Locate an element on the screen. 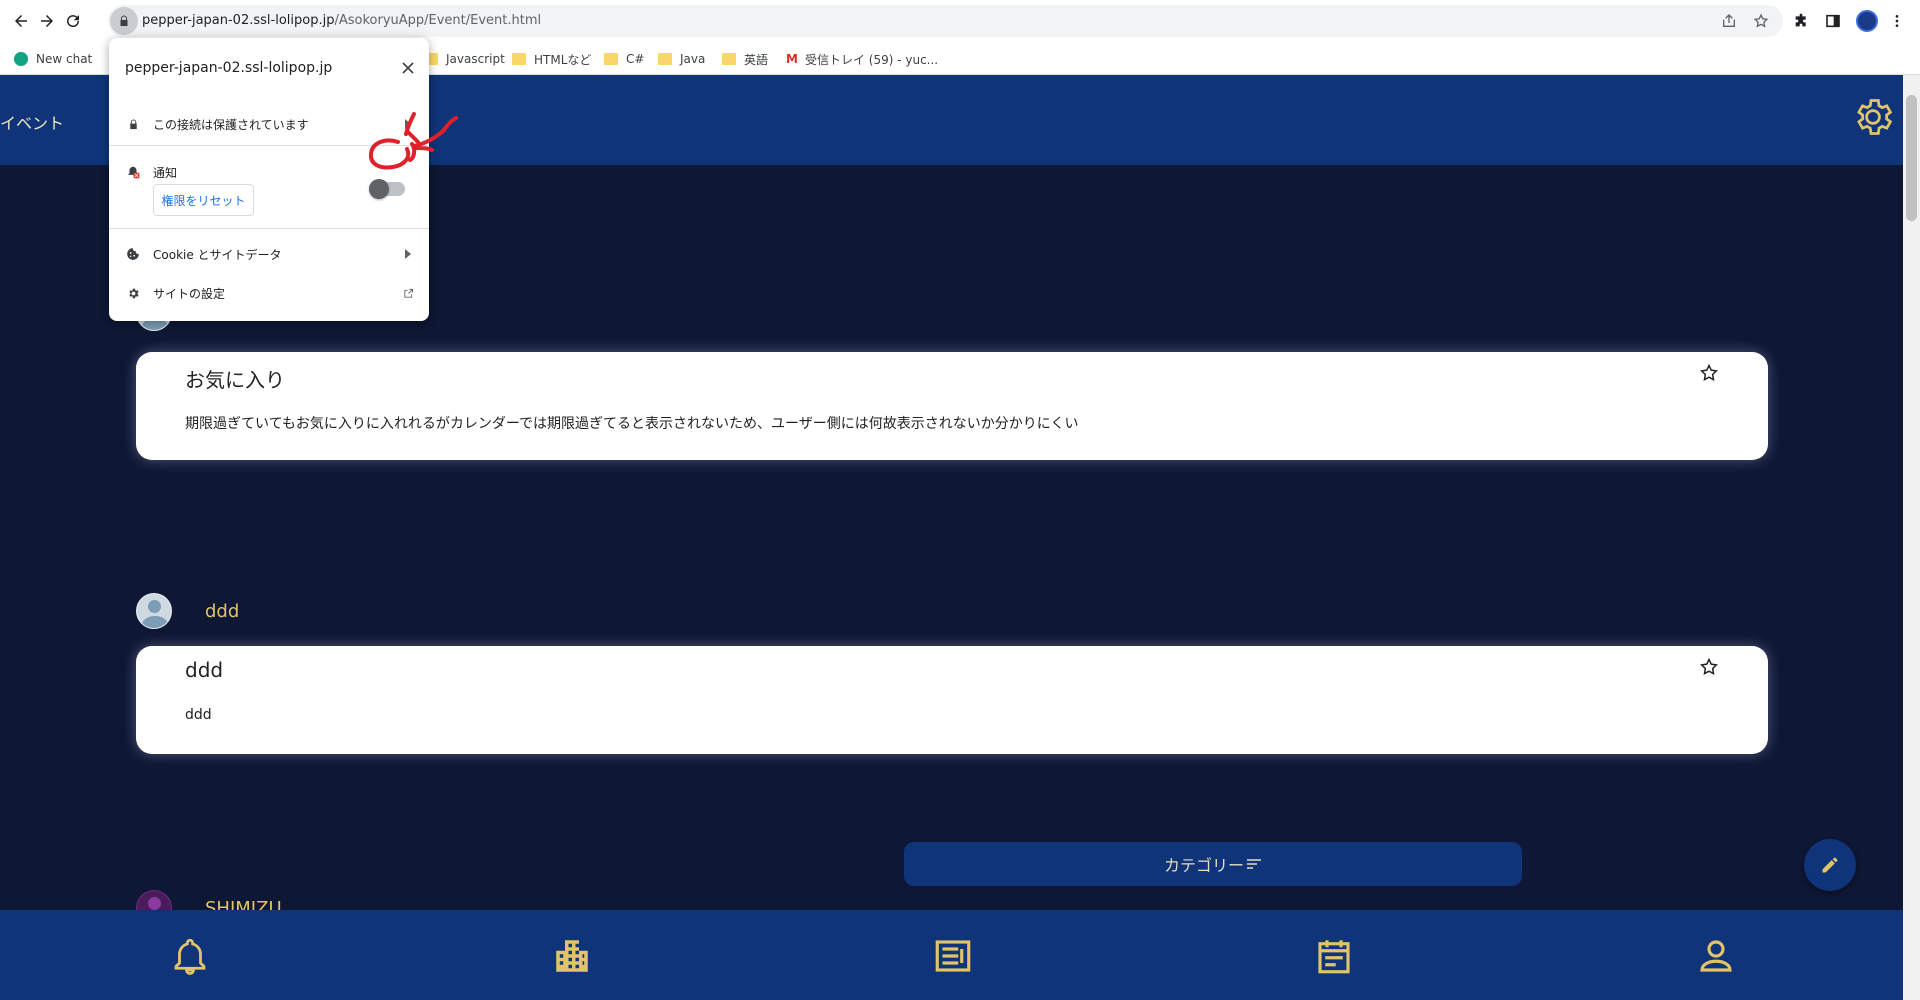 This screenshot has height=1000, width=1920. nav-articles is located at coordinates (953, 956).